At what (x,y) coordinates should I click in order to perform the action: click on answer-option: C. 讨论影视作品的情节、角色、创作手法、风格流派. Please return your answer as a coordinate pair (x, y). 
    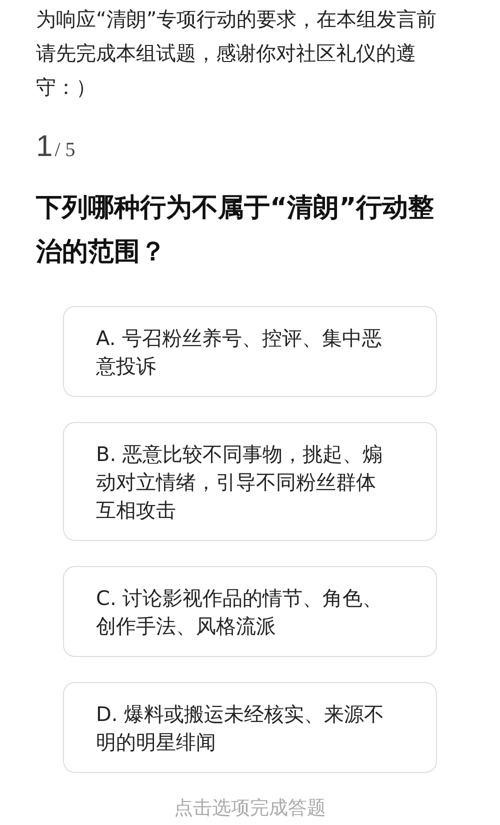
    Looking at the image, I should click on (250, 611).